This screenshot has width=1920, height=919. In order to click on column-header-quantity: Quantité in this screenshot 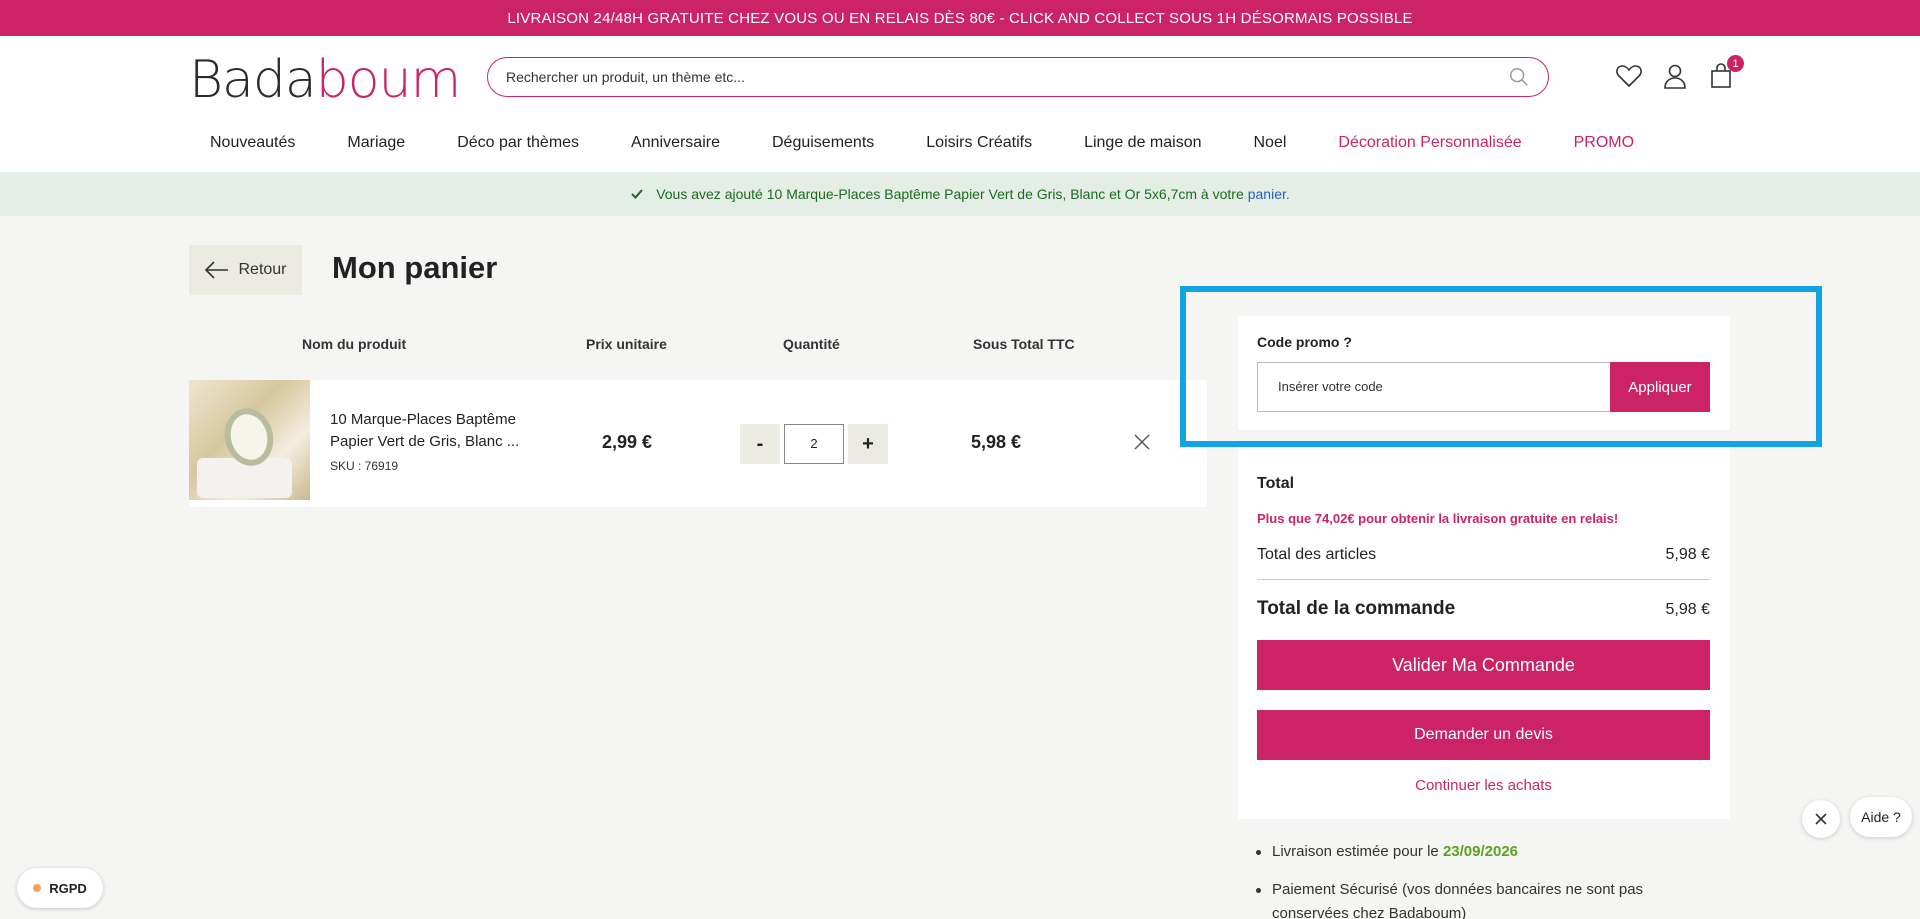, I will do `click(811, 344)`.